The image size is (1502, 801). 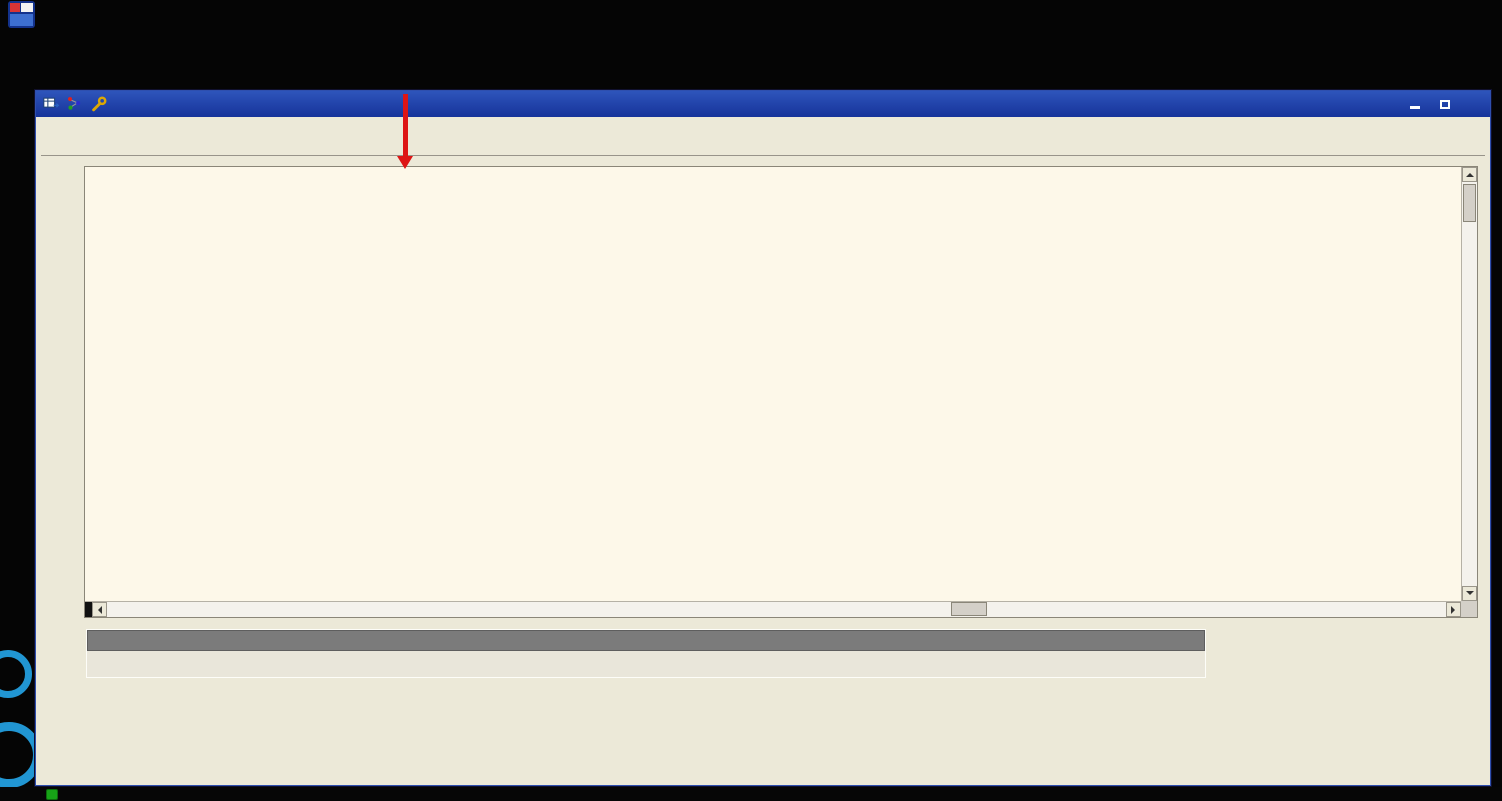 What do you see at coordinates (751, 794) in the screenshot?
I see `statusbar` at bounding box center [751, 794].